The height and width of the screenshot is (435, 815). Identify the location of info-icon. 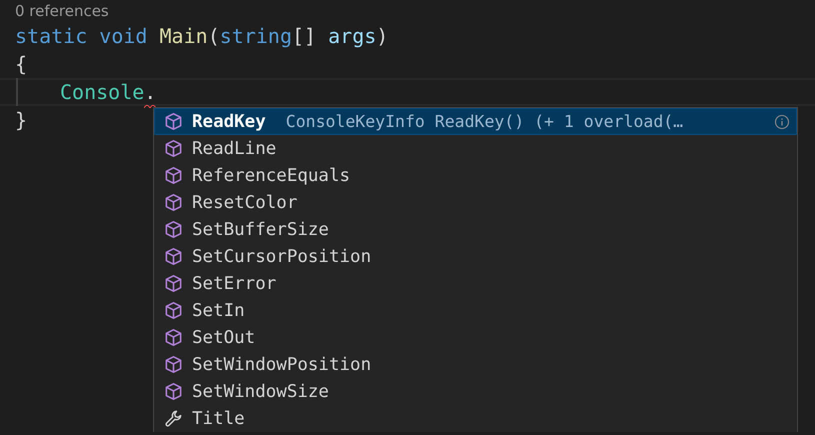
(782, 122).